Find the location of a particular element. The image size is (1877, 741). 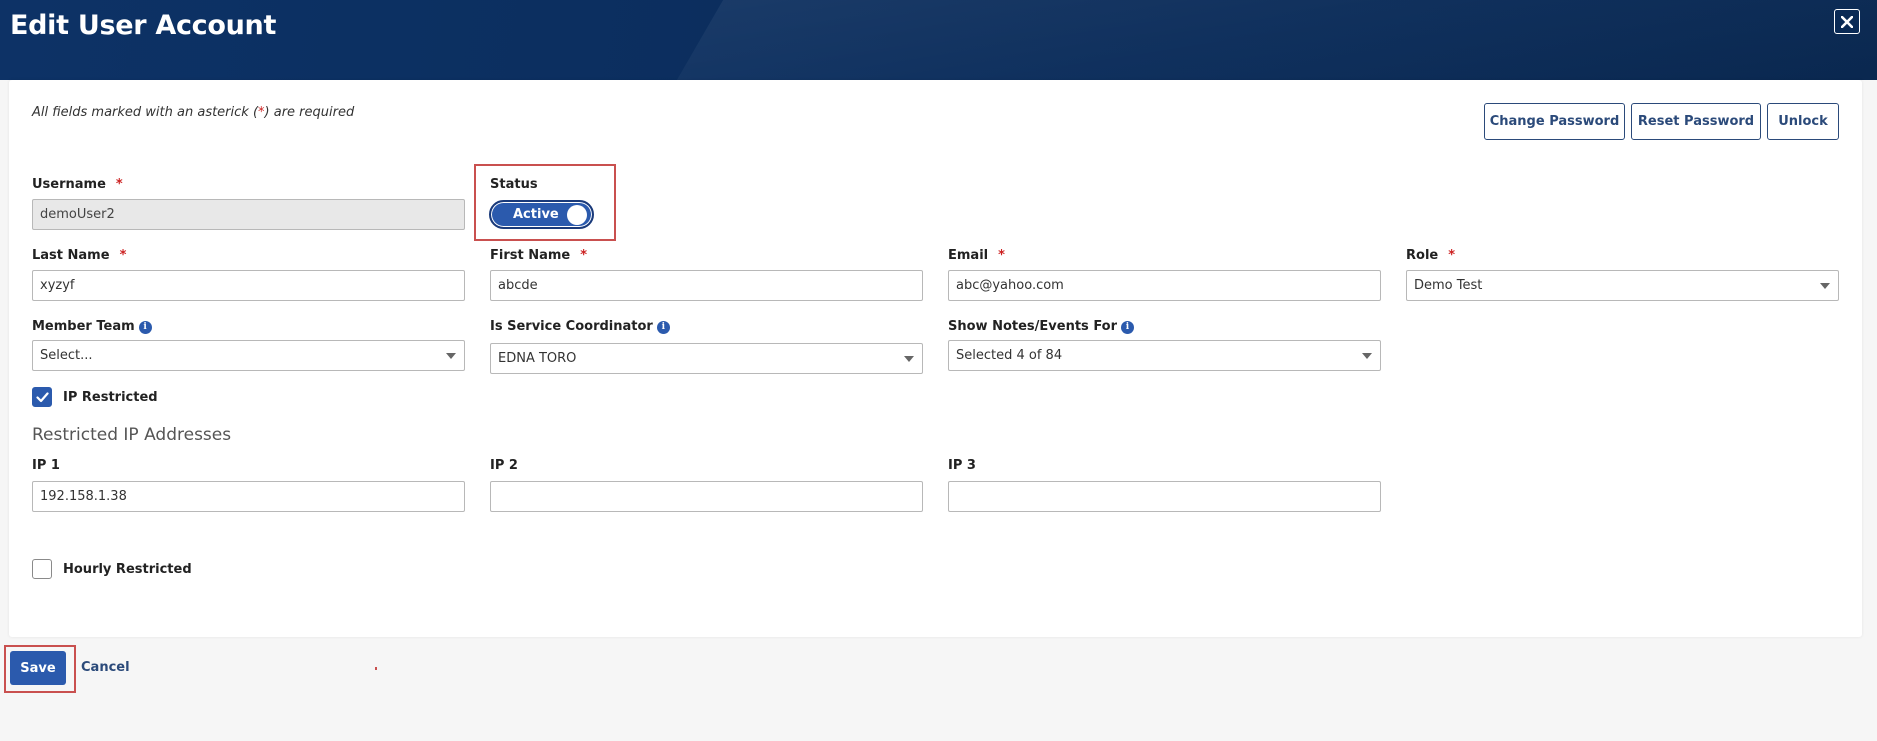

ip-restricted-label: IP Restricted is located at coordinates (110, 397).